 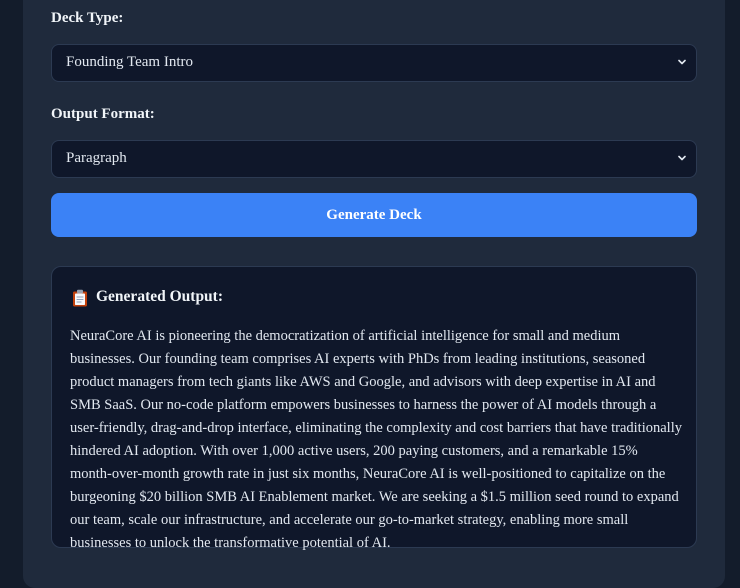 I want to click on output-title: Generated Output:, so click(x=160, y=296).